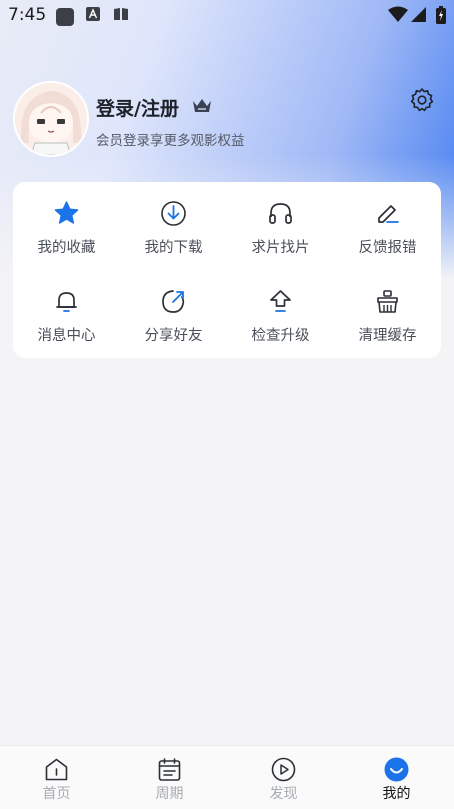  Describe the element at coordinates (387, 336) in the screenshot. I see `tool-label: 清理缓存` at that location.